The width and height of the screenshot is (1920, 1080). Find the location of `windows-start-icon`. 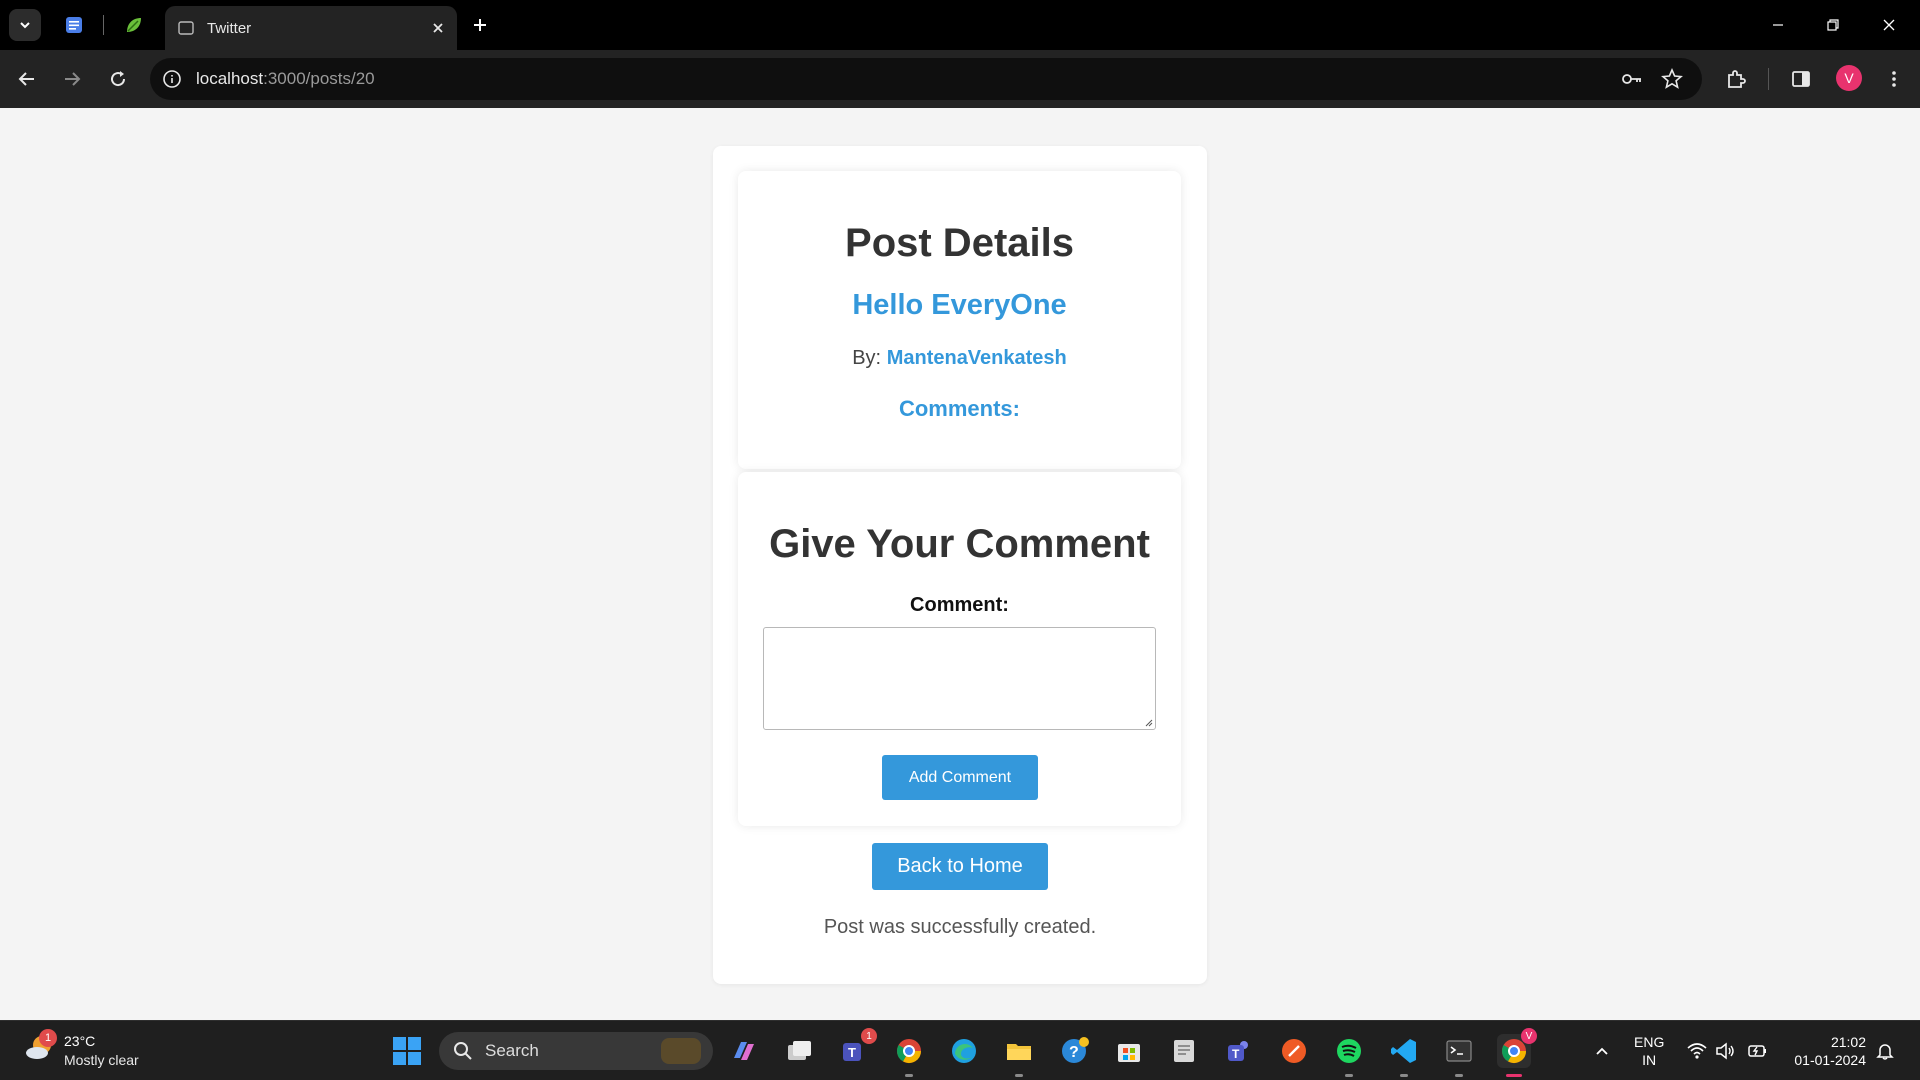

windows-start-icon is located at coordinates (407, 1051).